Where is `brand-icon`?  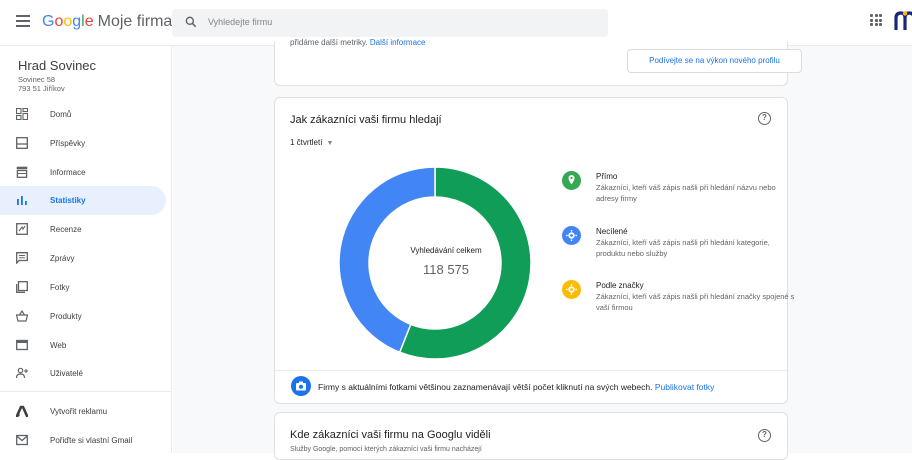 brand-icon is located at coordinates (571, 289).